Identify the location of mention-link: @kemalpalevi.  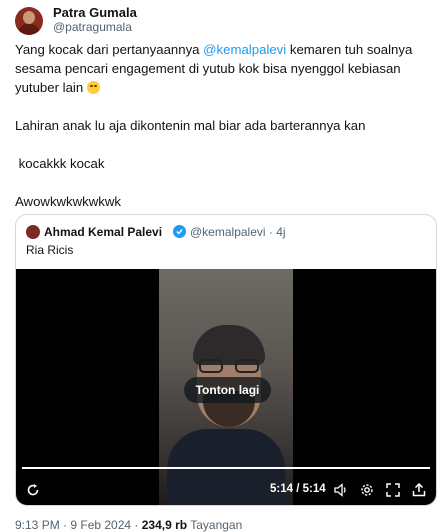
(244, 49).